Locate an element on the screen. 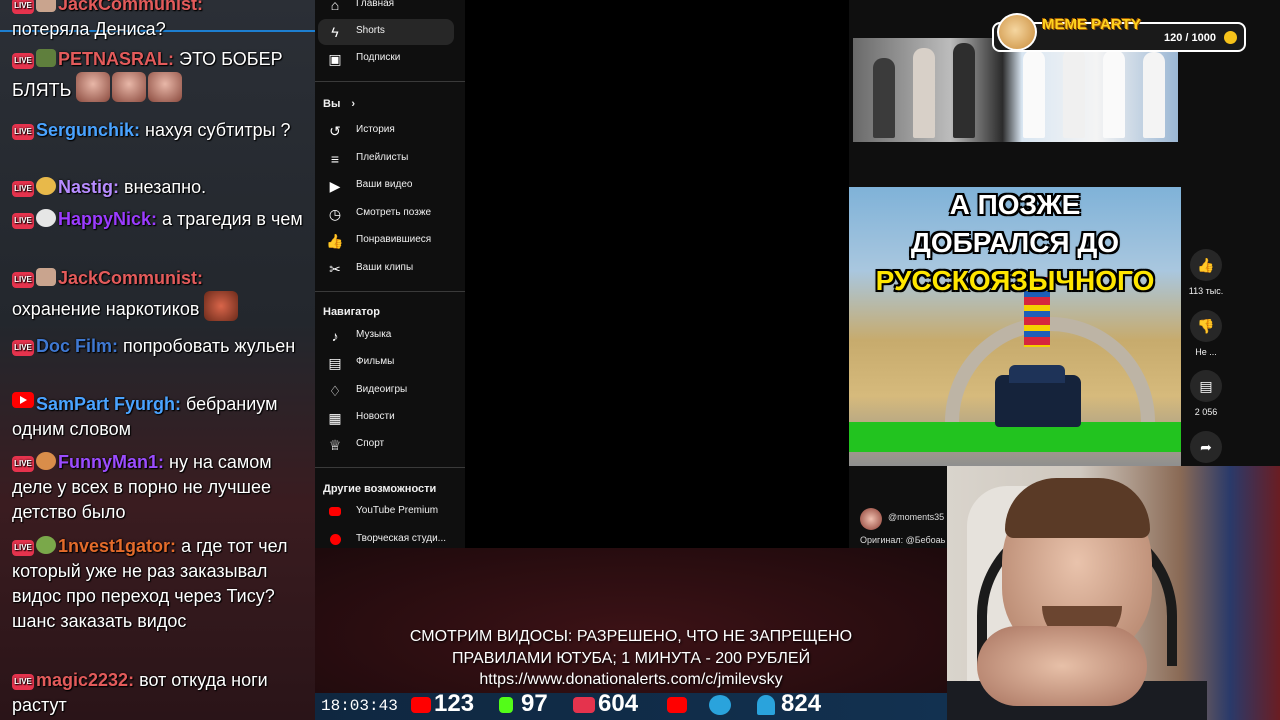 The width and height of the screenshot is (1280, 720). divider is located at coordinates (390, 467).